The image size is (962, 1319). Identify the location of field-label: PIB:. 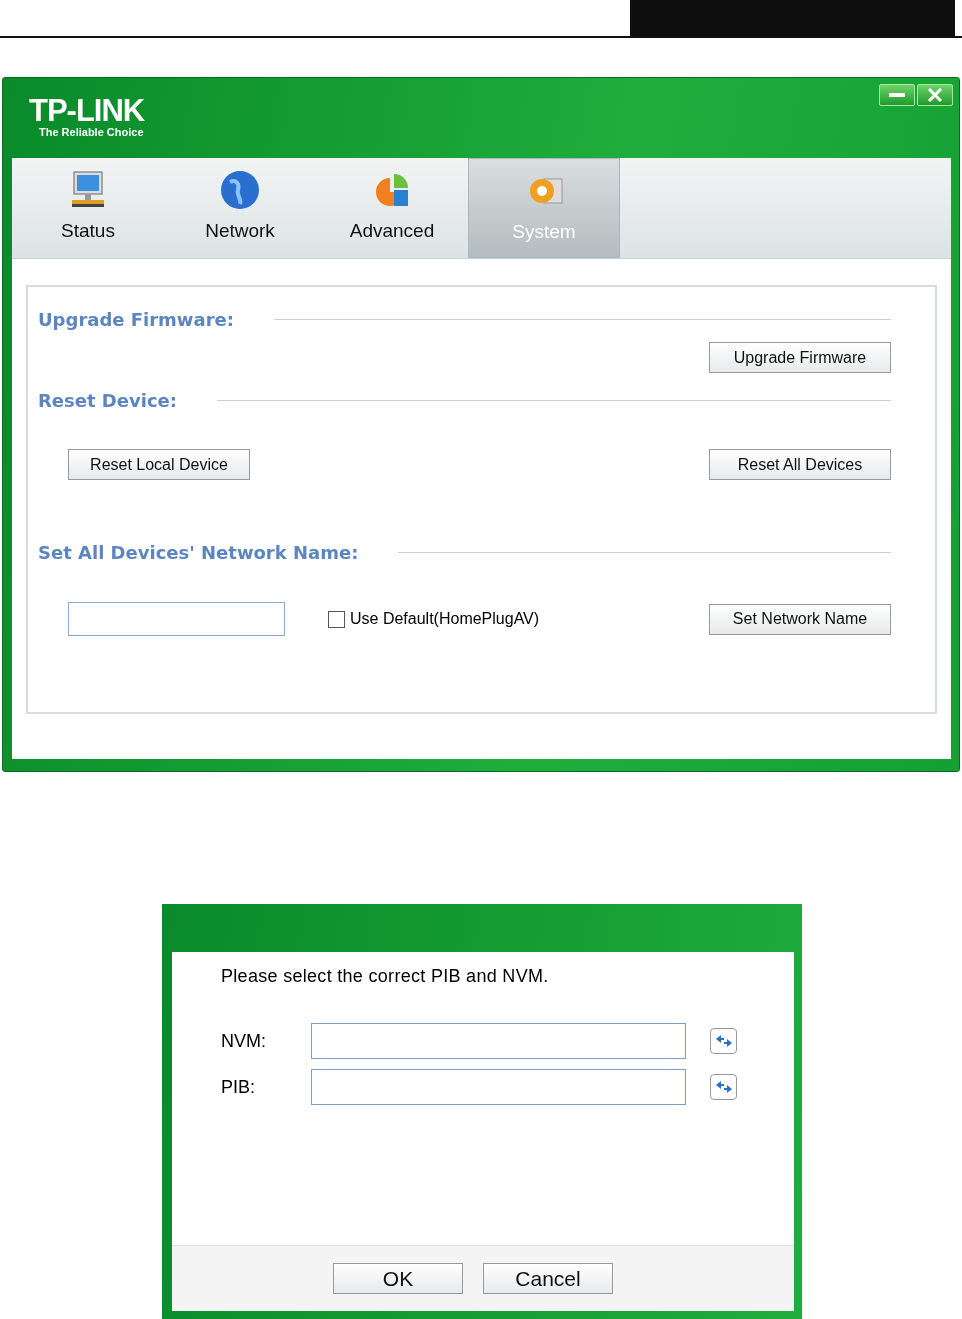
(238, 1087).